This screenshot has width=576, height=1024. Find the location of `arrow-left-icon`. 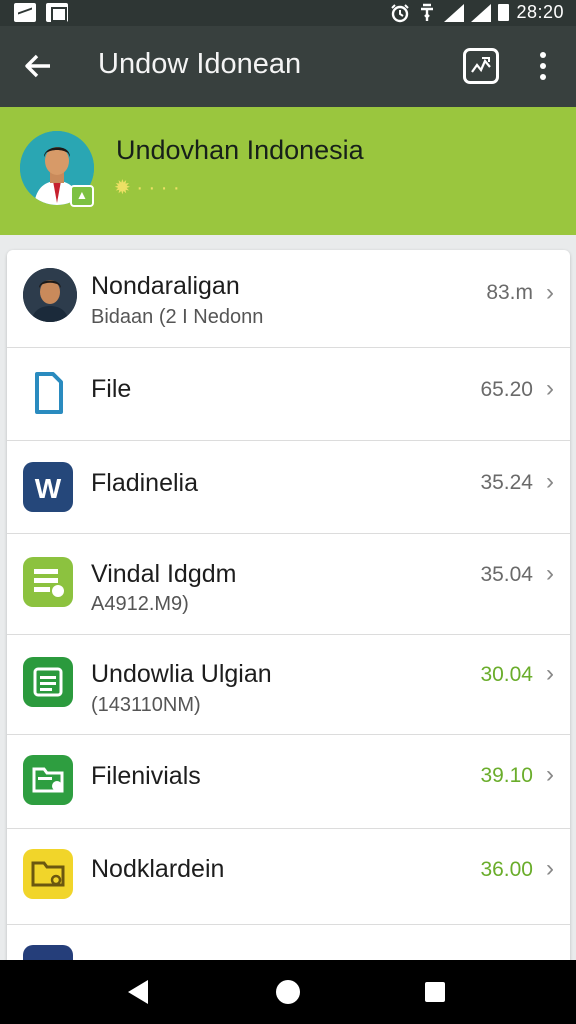

arrow-left-icon is located at coordinates (37, 66).